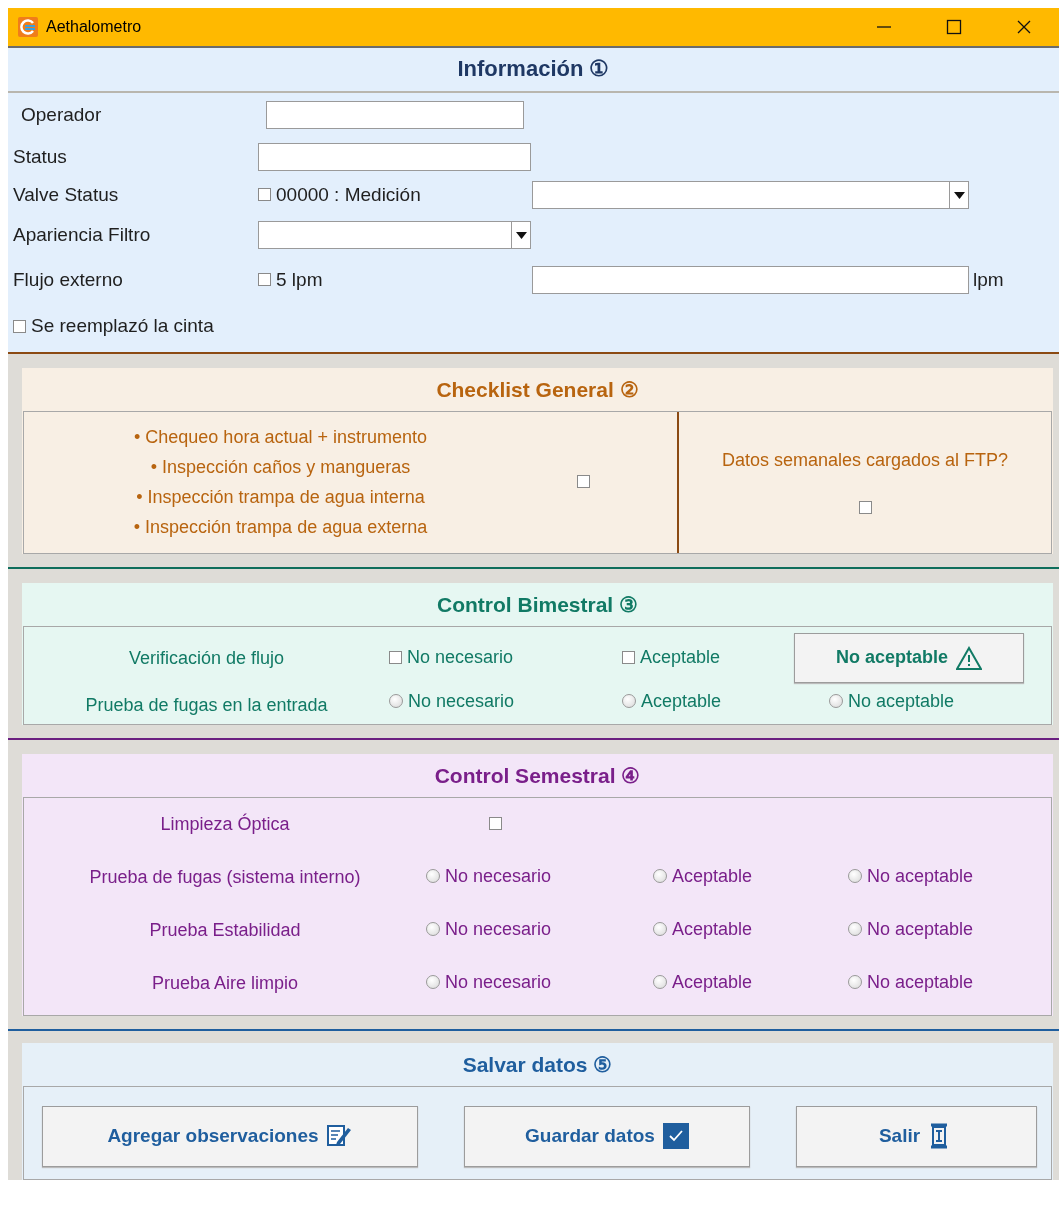 This screenshot has height=1211, width=1059. Describe the element at coordinates (206, 658) in the screenshot. I see `row-label: Verificación de flujo` at that location.